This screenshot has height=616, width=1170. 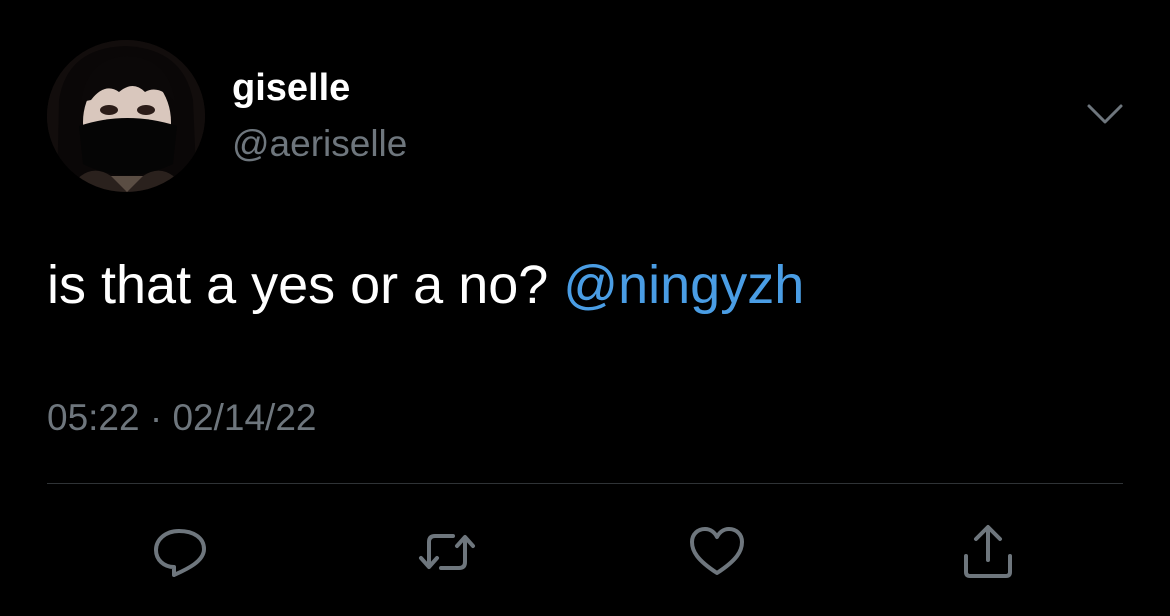 I want to click on retweet-button, so click(x=447, y=552).